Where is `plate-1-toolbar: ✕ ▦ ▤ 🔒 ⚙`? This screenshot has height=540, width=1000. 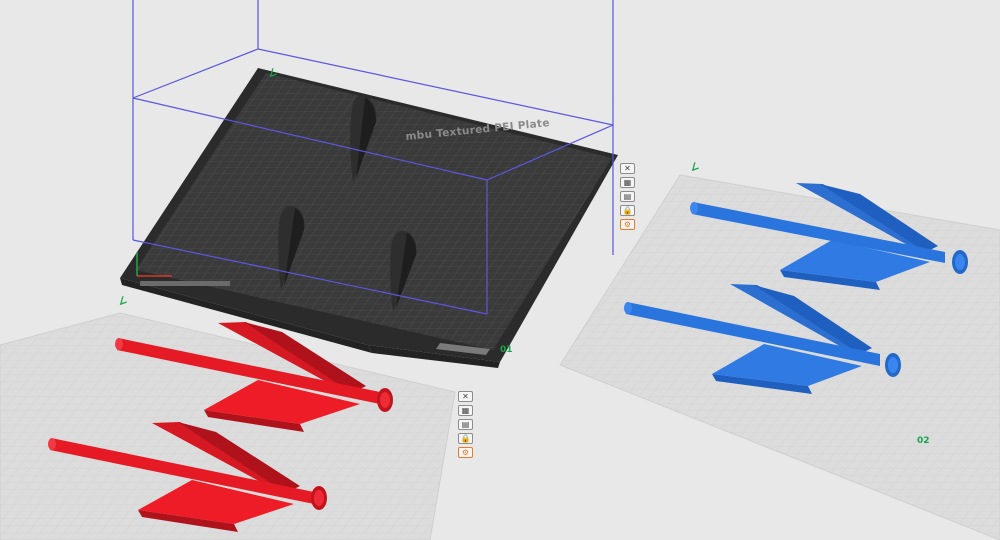
plate-1-toolbar: ✕ ▦ ▤ 🔒 ⚙ is located at coordinates (627, 196).